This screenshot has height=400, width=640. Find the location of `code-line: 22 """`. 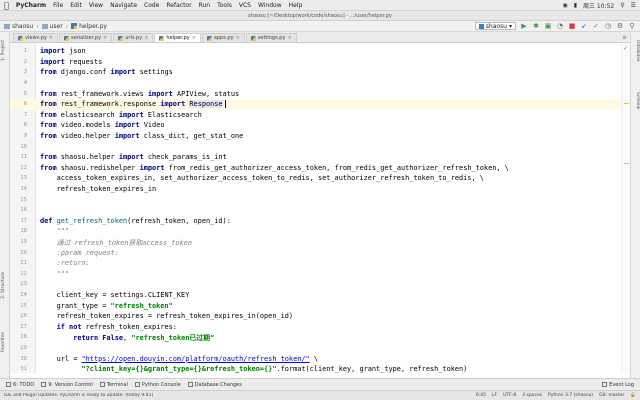

code-line: 22 """ is located at coordinates (315, 273).